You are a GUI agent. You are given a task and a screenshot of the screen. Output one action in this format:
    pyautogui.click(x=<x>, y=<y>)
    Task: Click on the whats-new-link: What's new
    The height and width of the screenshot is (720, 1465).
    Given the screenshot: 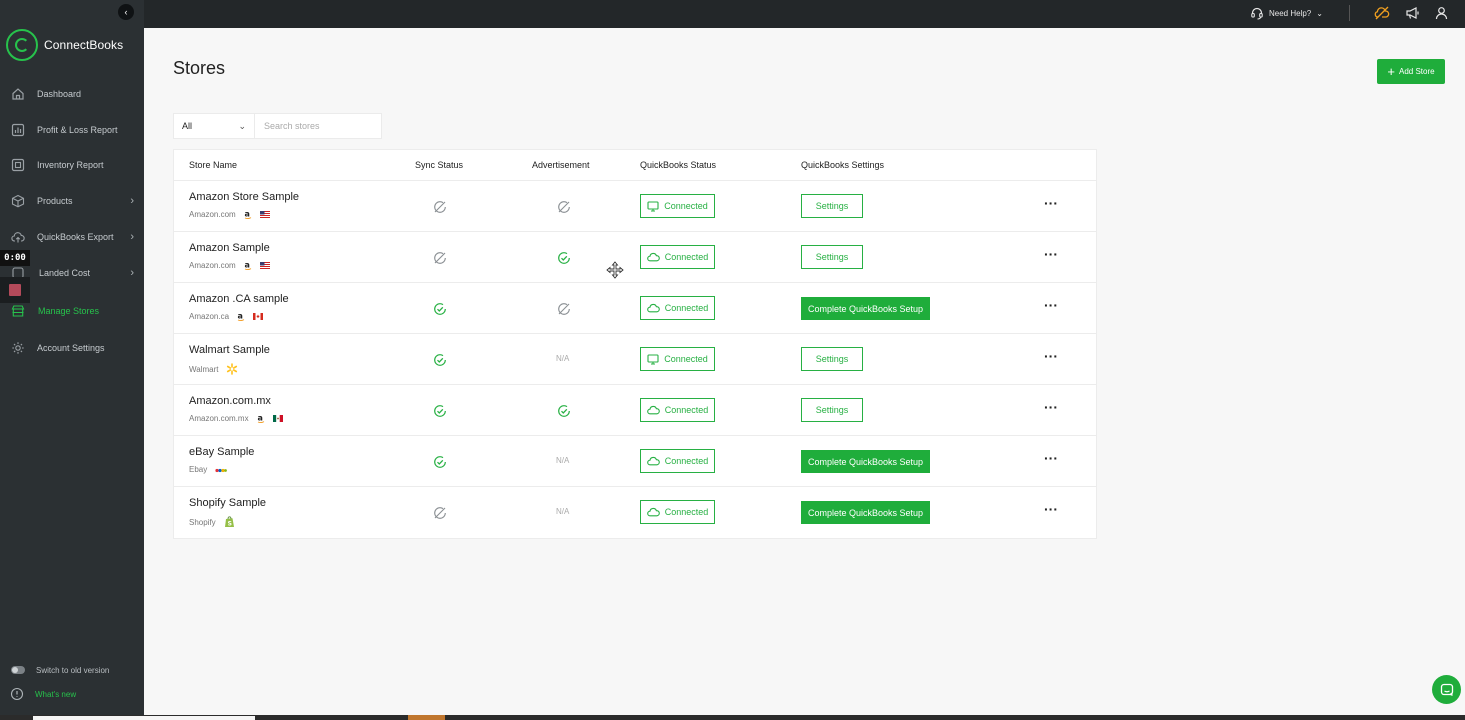 What is the action you would take?
    pyautogui.click(x=72, y=694)
    